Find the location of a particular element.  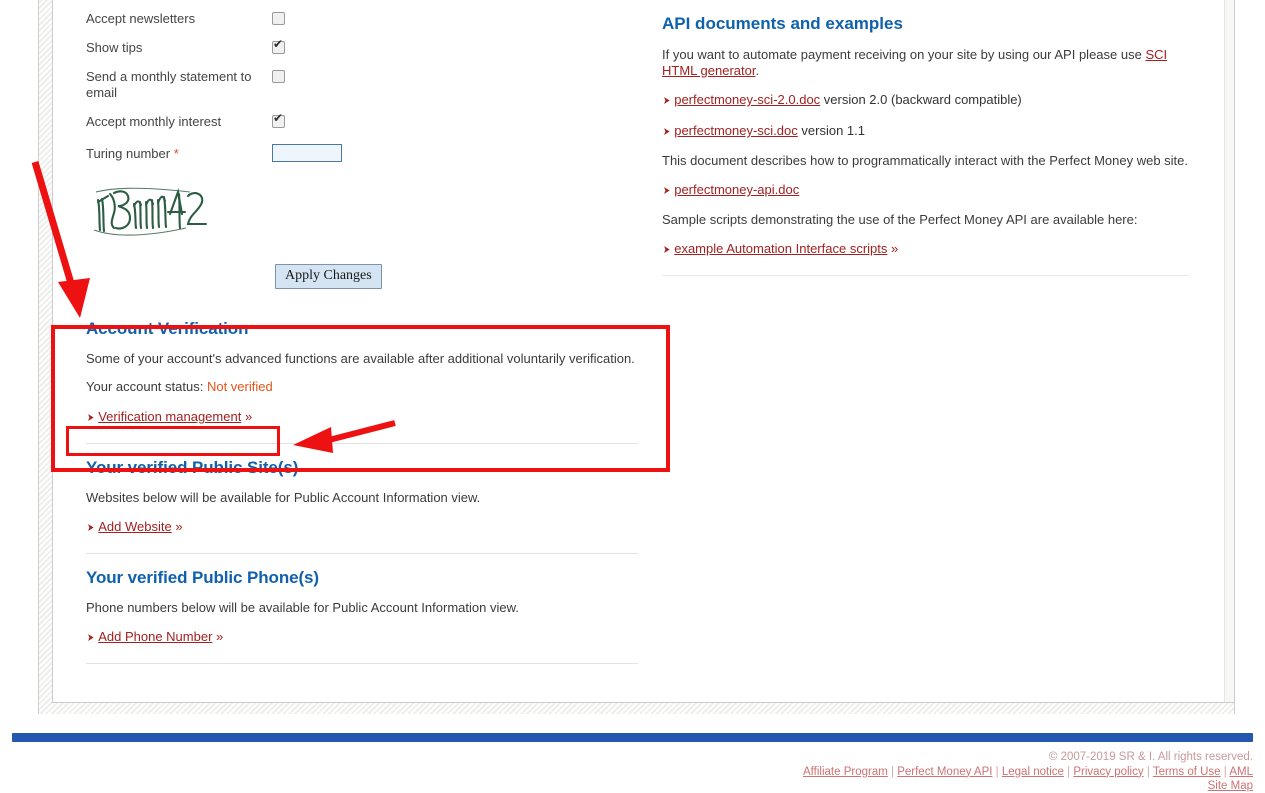

section-divider-verification is located at coordinates (362, 443).